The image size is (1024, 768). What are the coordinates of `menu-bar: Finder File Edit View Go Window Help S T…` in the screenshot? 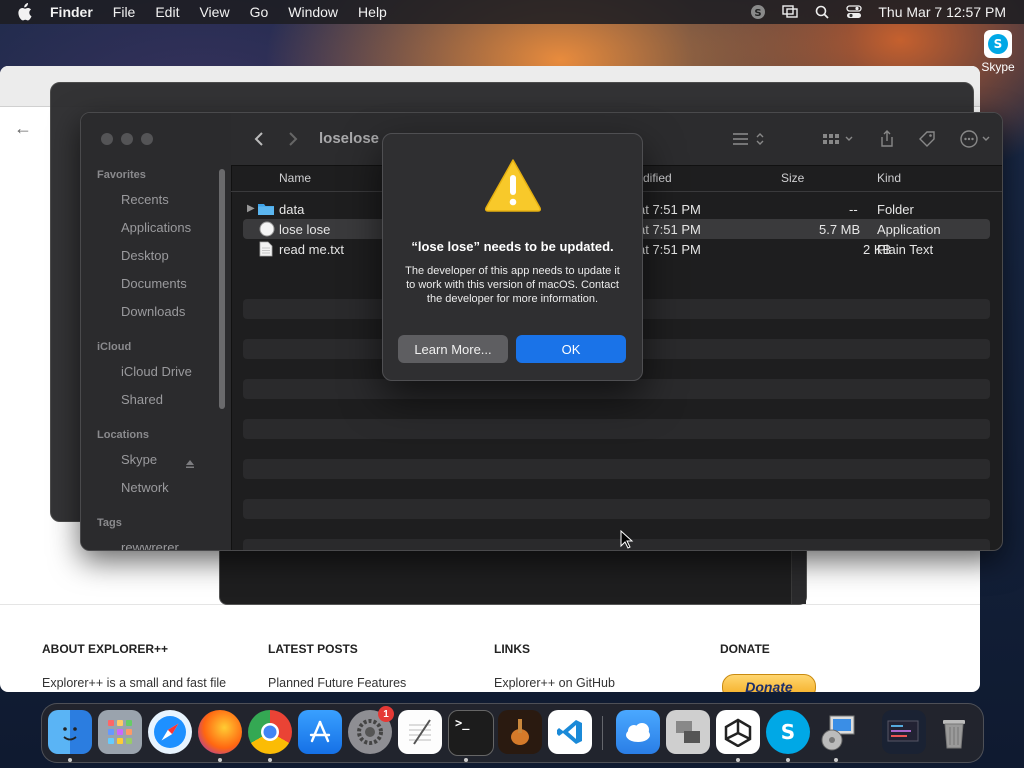 It's located at (512, 12).